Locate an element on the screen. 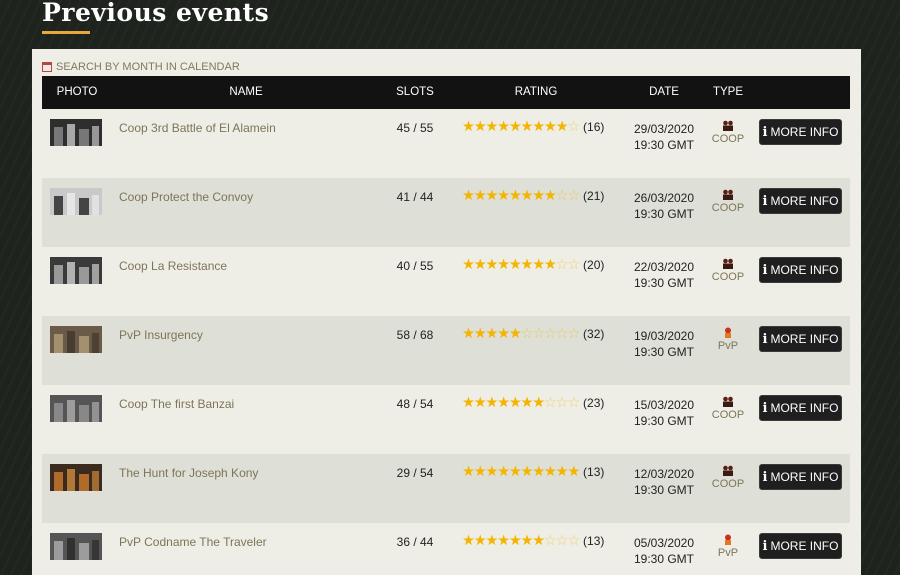 The height and width of the screenshot is (575, 900). event-slots: 40 / 55 is located at coordinates (415, 266).